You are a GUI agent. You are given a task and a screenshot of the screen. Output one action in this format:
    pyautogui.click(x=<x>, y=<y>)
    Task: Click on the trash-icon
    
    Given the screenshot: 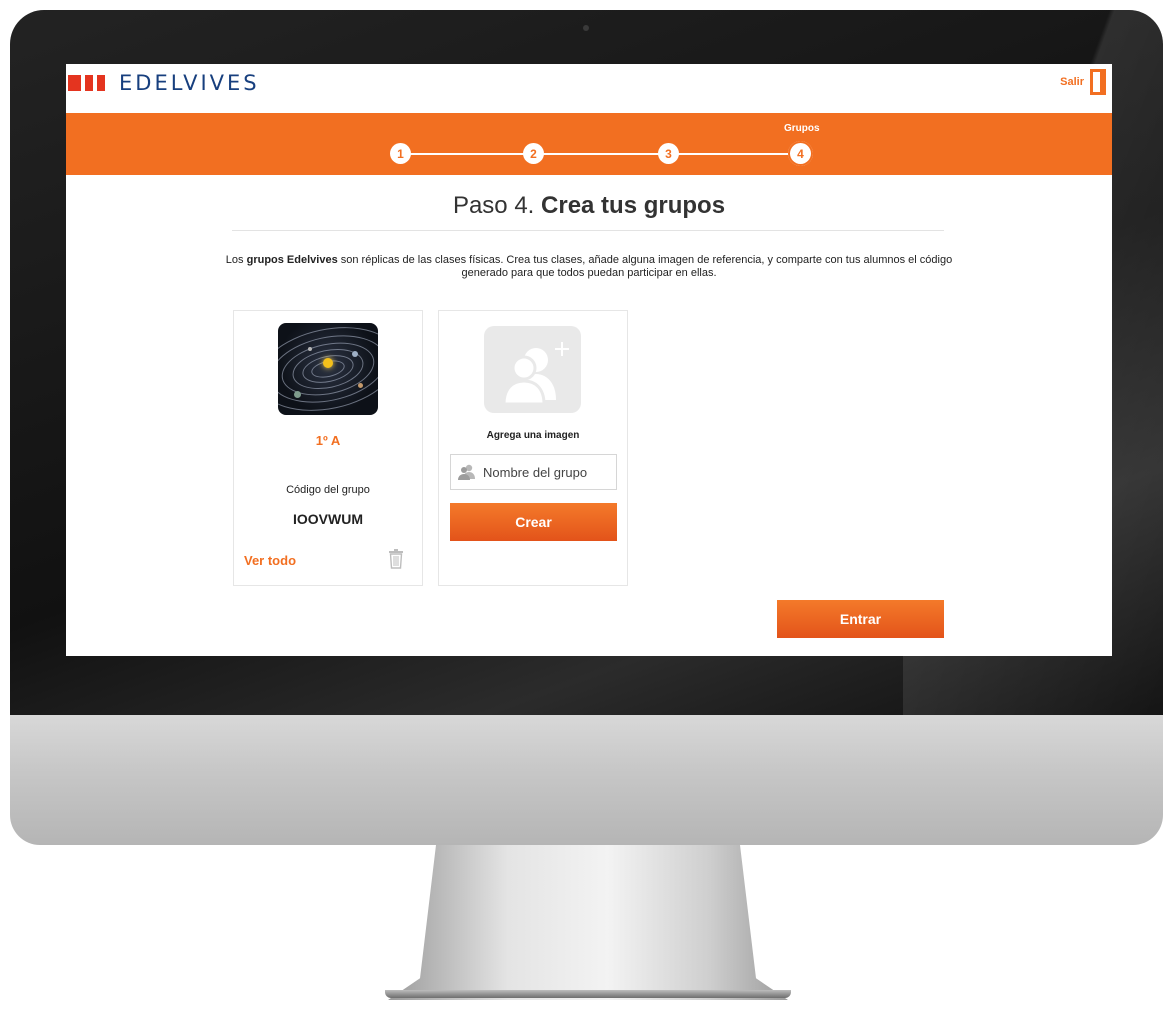 What is the action you would take?
    pyautogui.click(x=396, y=559)
    